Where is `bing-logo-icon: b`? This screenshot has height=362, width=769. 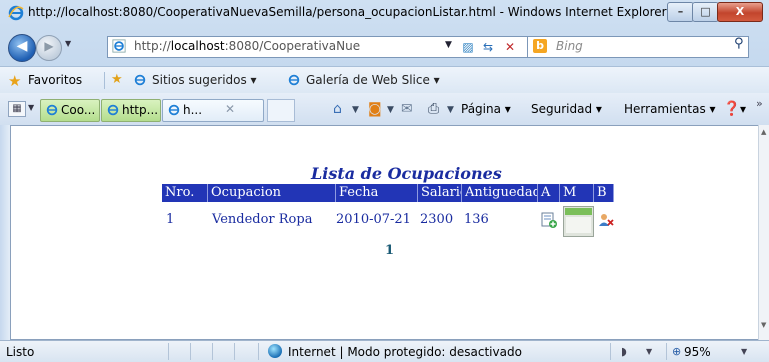 bing-logo-icon: b is located at coordinates (540, 46).